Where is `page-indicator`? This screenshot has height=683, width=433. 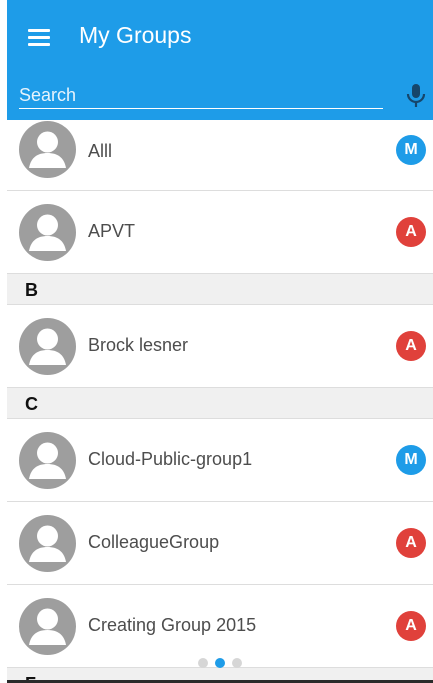 page-indicator is located at coordinates (225, 663).